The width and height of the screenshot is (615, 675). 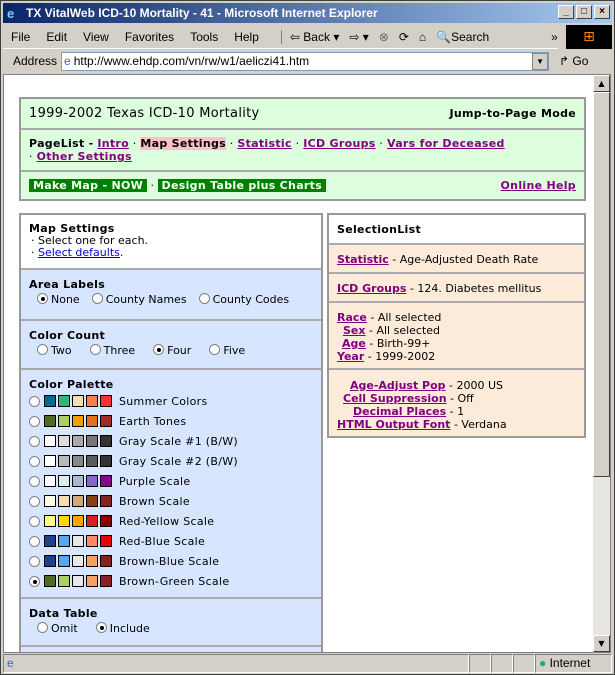 What do you see at coordinates (243, 299) in the screenshot?
I see `radio-area-labels-2: County Codes` at bounding box center [243, 299].